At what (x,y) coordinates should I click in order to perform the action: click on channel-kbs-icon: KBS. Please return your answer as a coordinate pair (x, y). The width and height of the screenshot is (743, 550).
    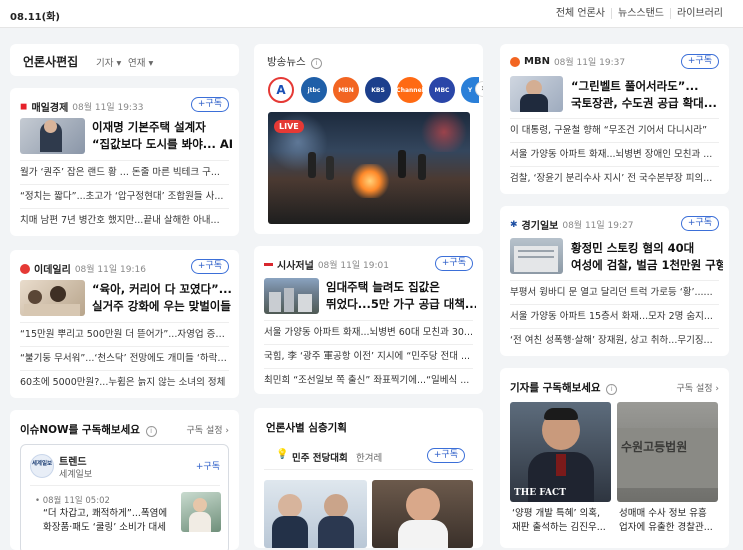
    Looking at the image, I should click on (378, 90).